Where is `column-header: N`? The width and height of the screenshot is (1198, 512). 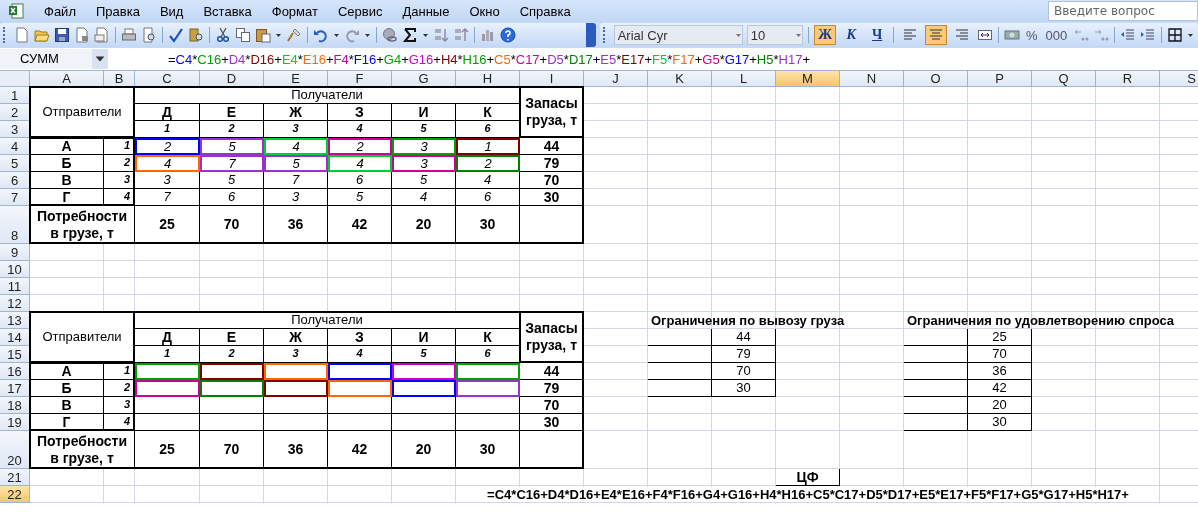
column-header: N is located at coordinates (872, 79).